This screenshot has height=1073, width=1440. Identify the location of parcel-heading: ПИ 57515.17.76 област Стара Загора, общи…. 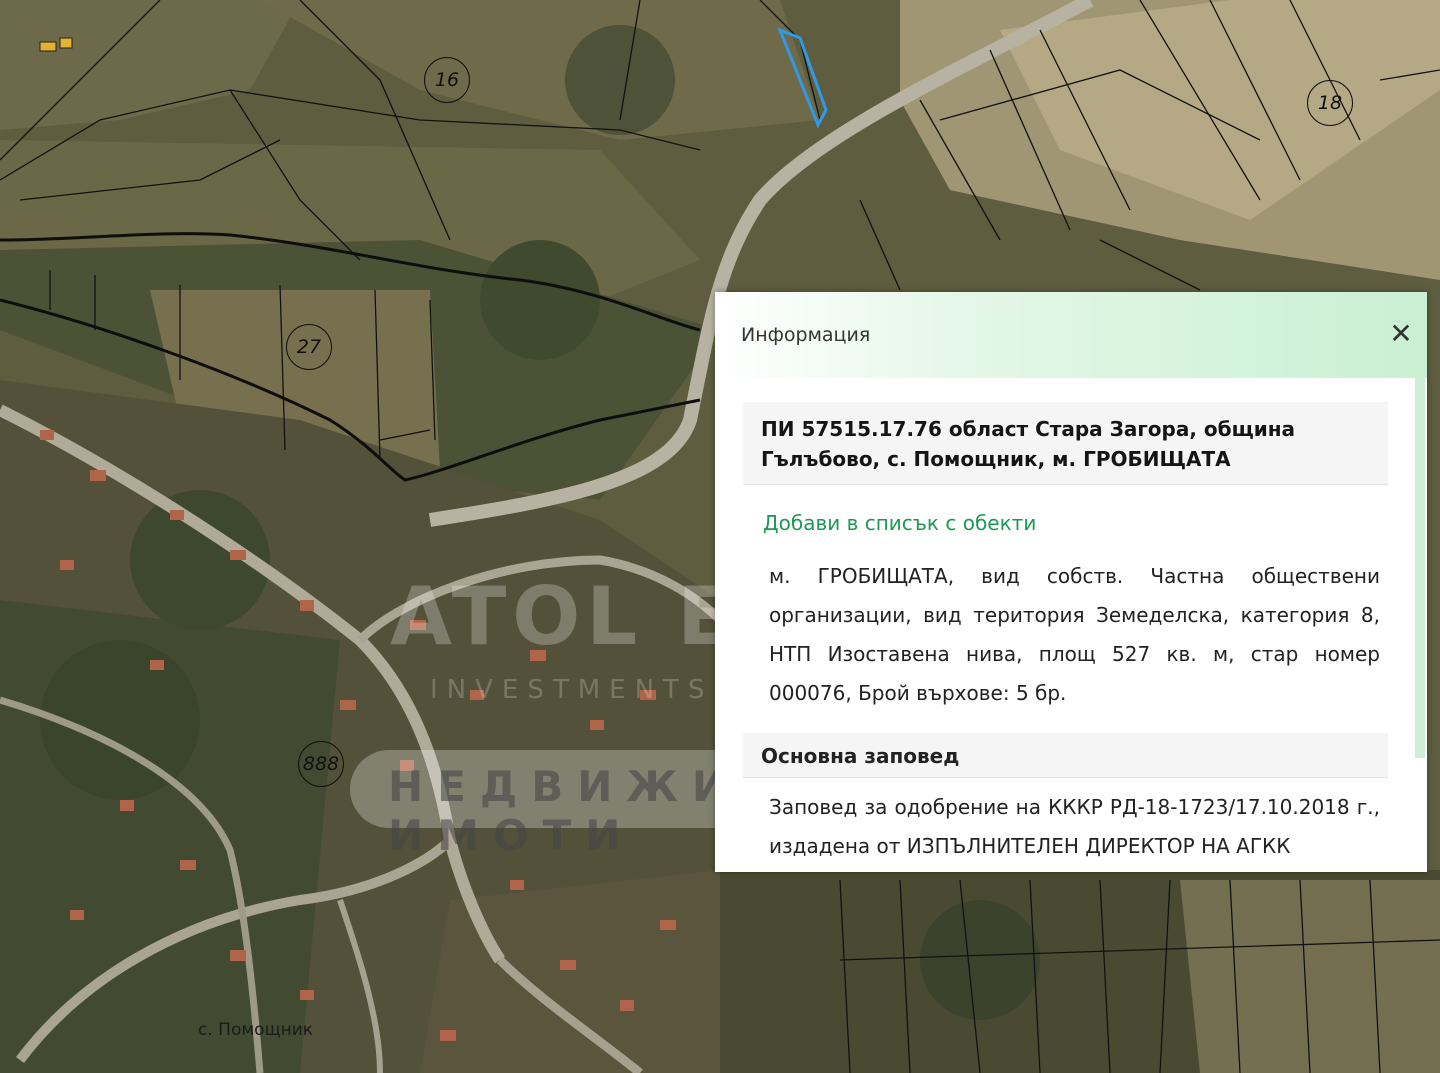
(1028, 444).